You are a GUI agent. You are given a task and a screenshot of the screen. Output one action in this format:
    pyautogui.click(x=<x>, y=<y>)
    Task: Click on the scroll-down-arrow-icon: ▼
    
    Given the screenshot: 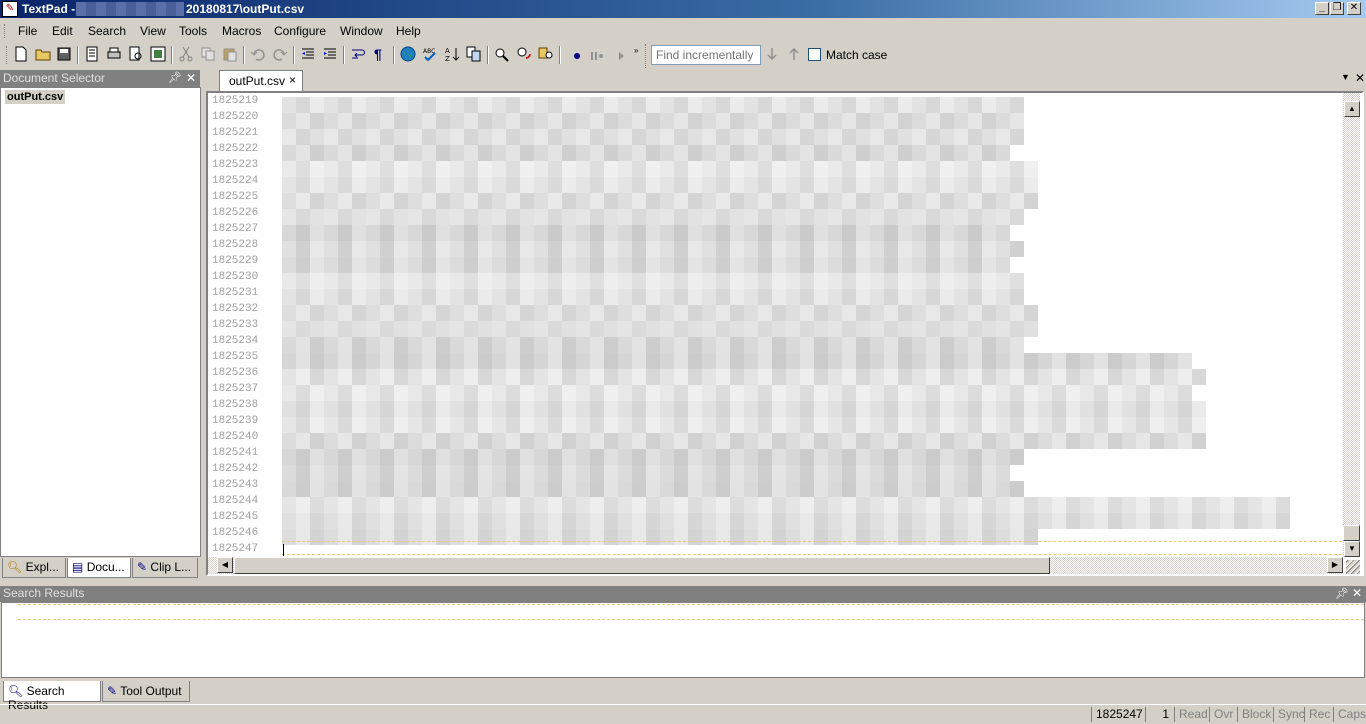 What is the action you would take?
    pyautogui.click(x=1352, y=549)
    